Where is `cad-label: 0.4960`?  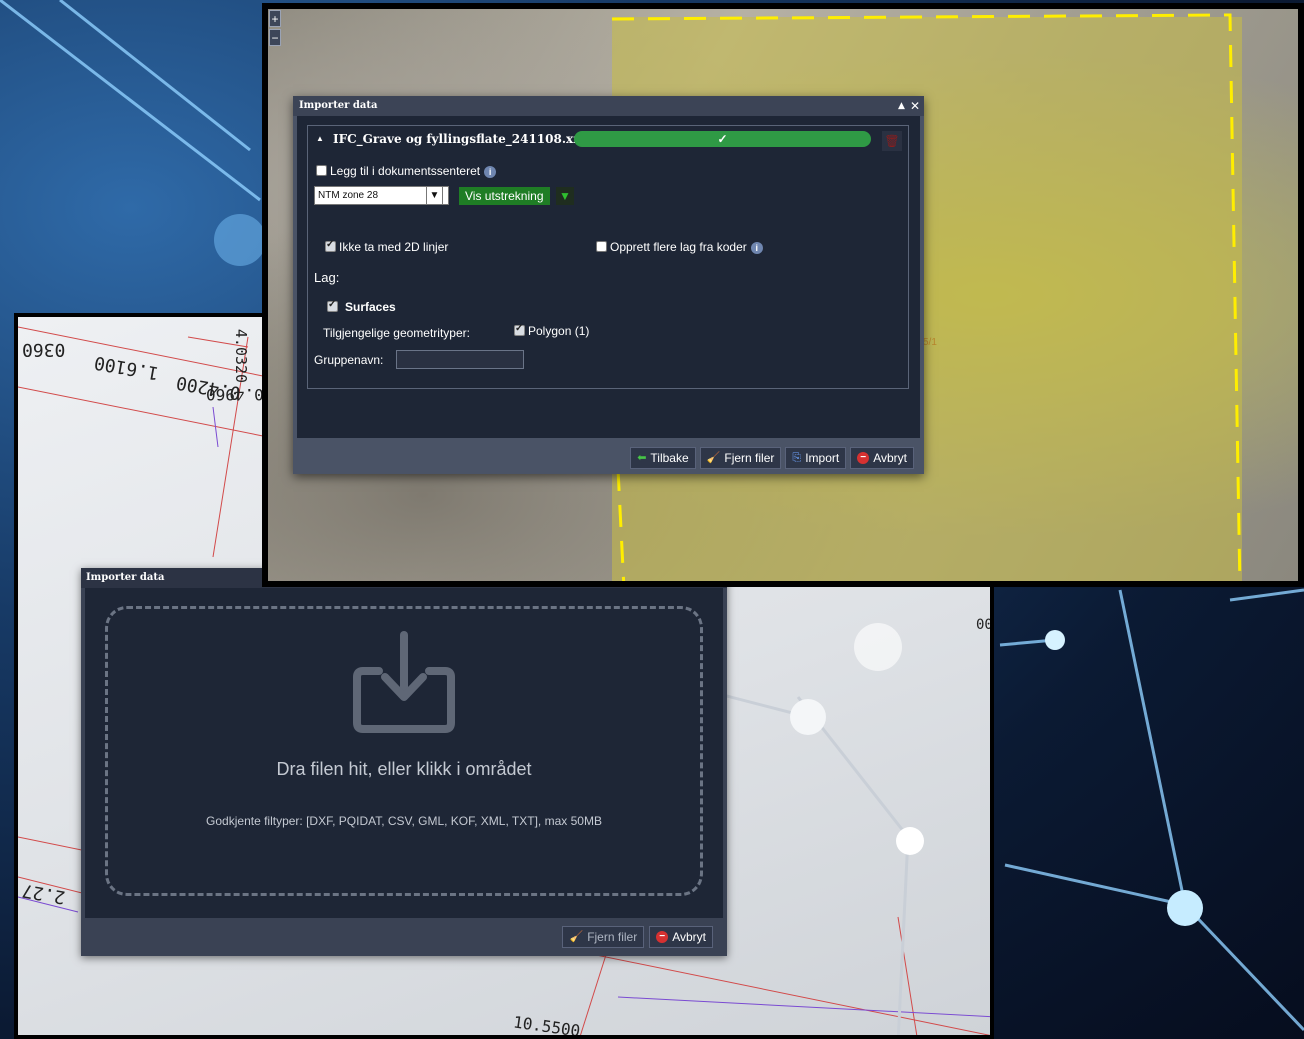
cad-label: 0.4960 is located at coordinates (235, 394).